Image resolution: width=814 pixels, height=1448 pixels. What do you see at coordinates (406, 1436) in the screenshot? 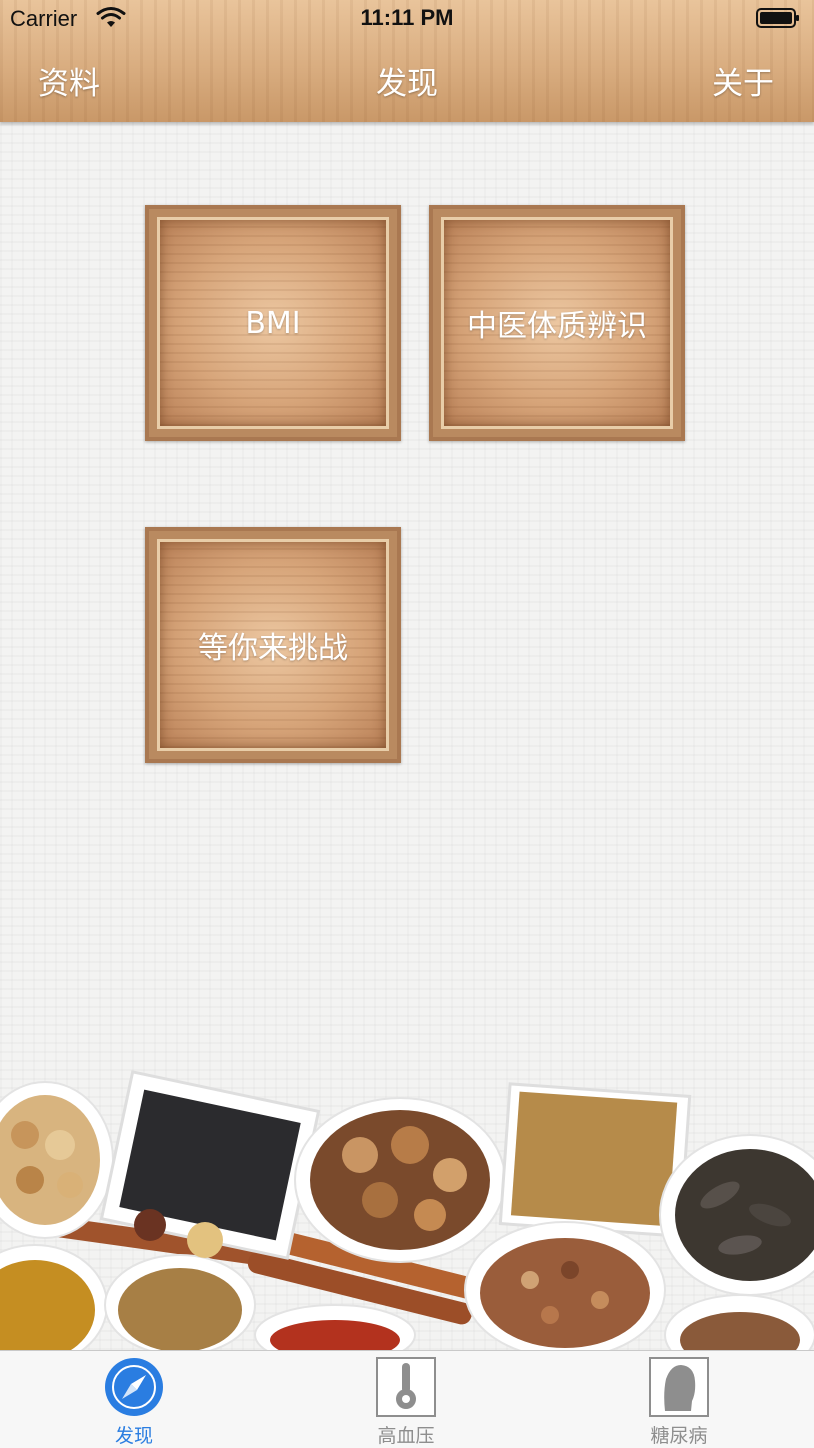
I see `tab-label: 高血压` at bounding box center [406, 1436].